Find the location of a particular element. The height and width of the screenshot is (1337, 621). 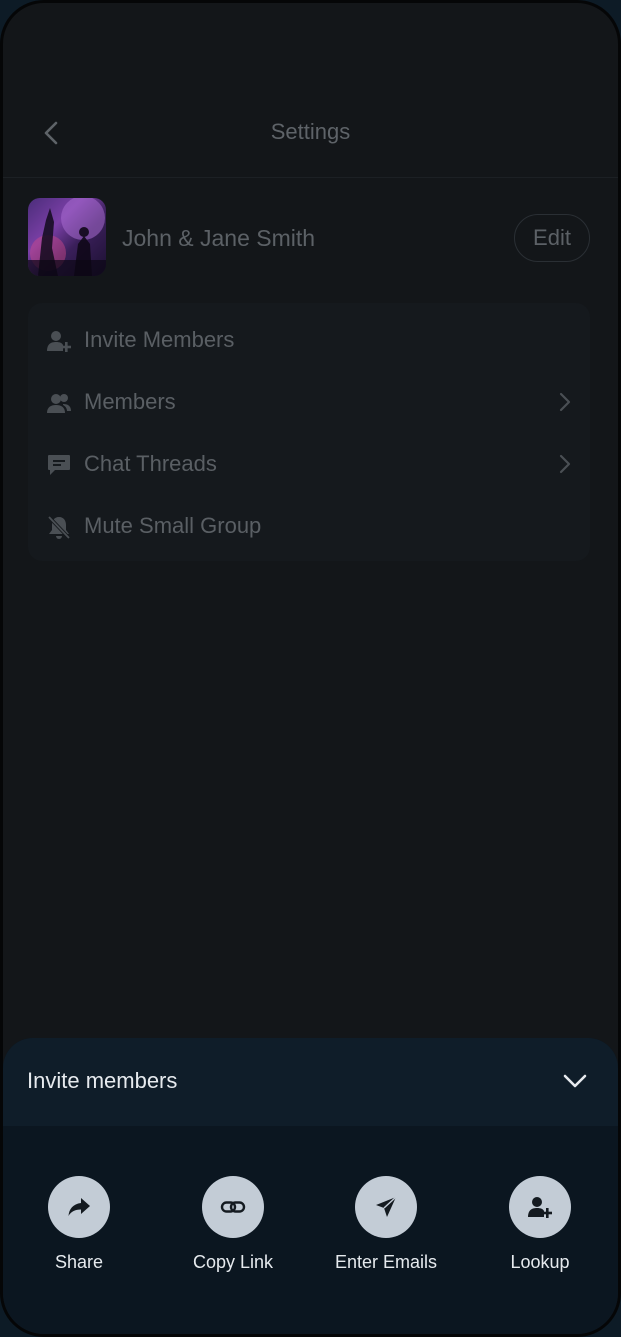

menu-item-label: Chat Threads is located at coordinates (150, 463).